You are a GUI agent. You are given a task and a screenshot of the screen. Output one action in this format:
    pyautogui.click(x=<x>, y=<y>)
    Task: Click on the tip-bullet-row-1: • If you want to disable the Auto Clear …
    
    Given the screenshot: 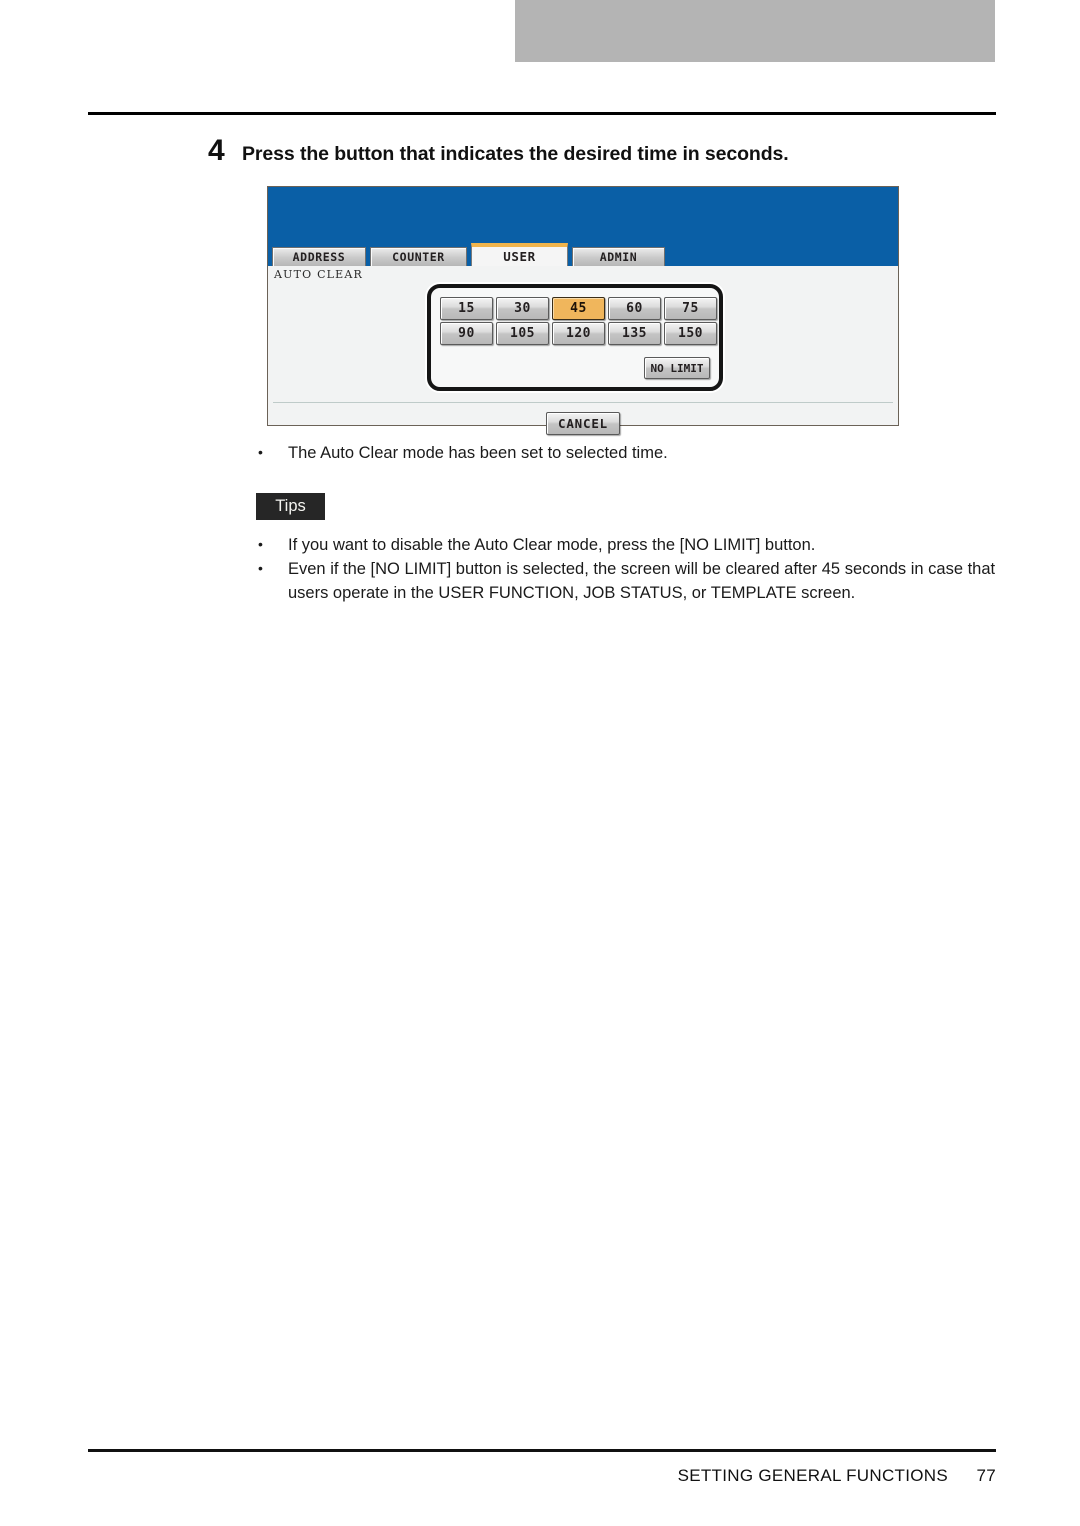 What is the action you would take?
    pyautogui.click(x=638, y=545)
    